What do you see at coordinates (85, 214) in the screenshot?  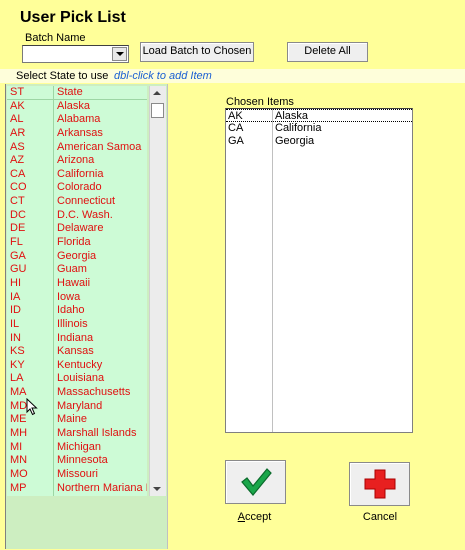 I see `state-name: D.C. Wash.` at bounding box center [85, 214].